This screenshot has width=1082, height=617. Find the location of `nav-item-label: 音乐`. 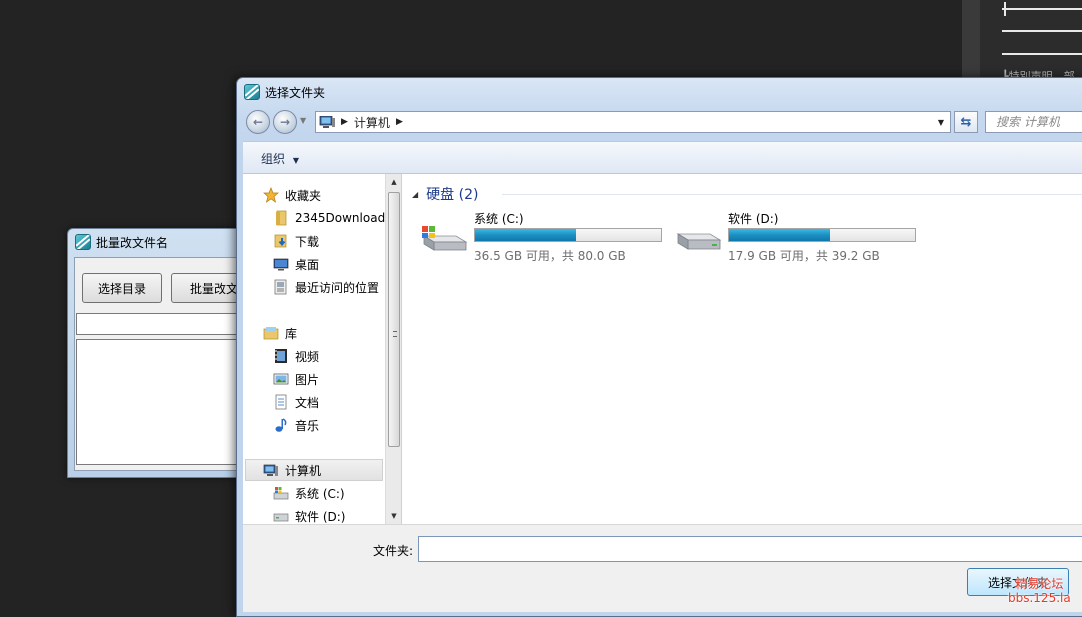

nav-item-label: 音乐 is located at coordinates (307, 425).